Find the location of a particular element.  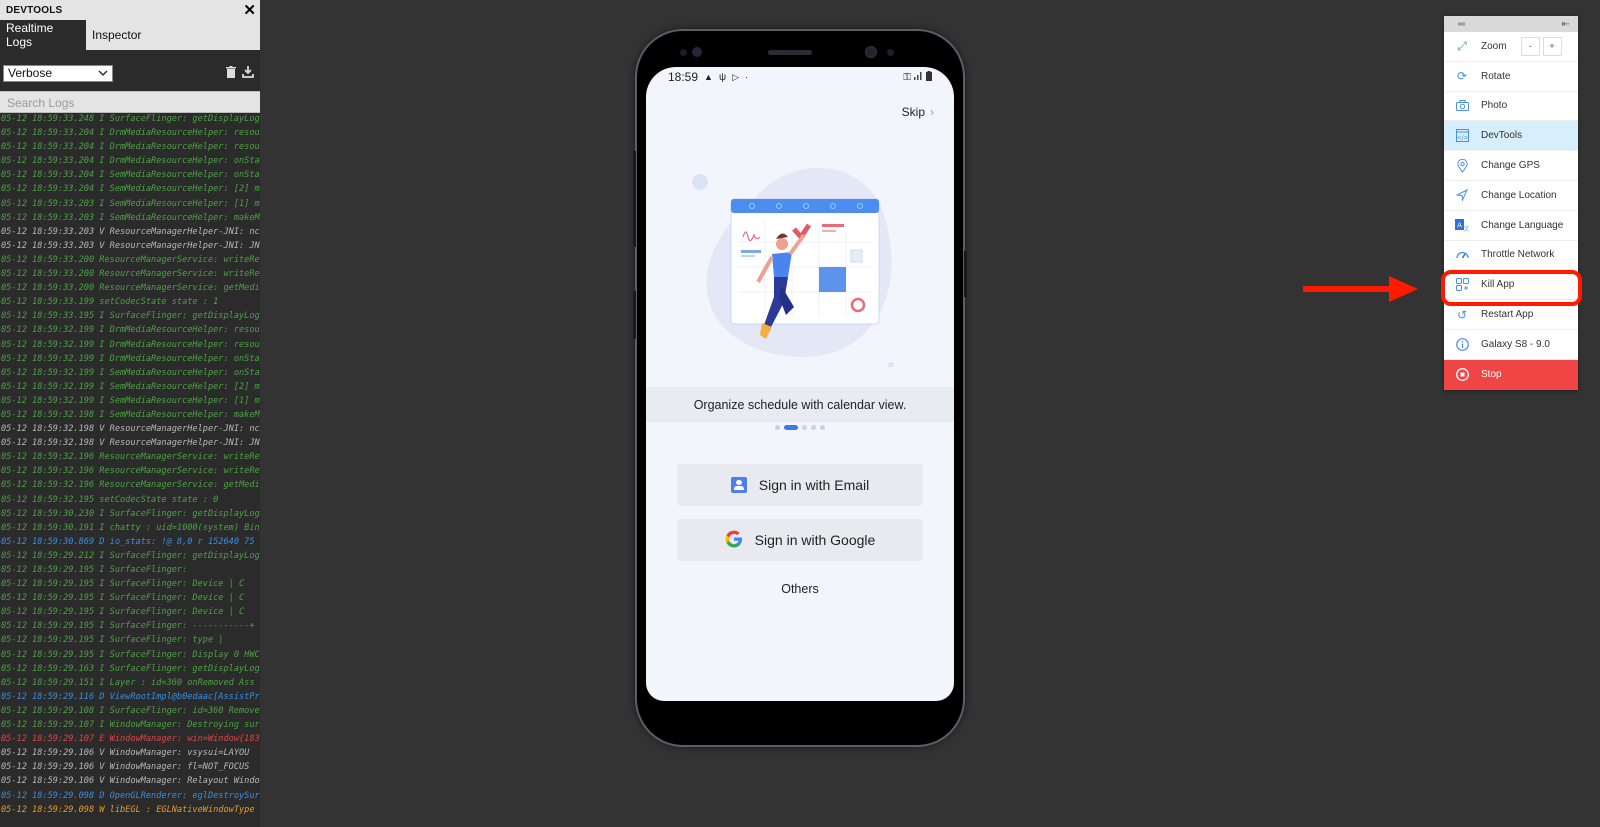

onboarding-caption: Organize schedule with calendar view. is located at coordinates (800, 404).